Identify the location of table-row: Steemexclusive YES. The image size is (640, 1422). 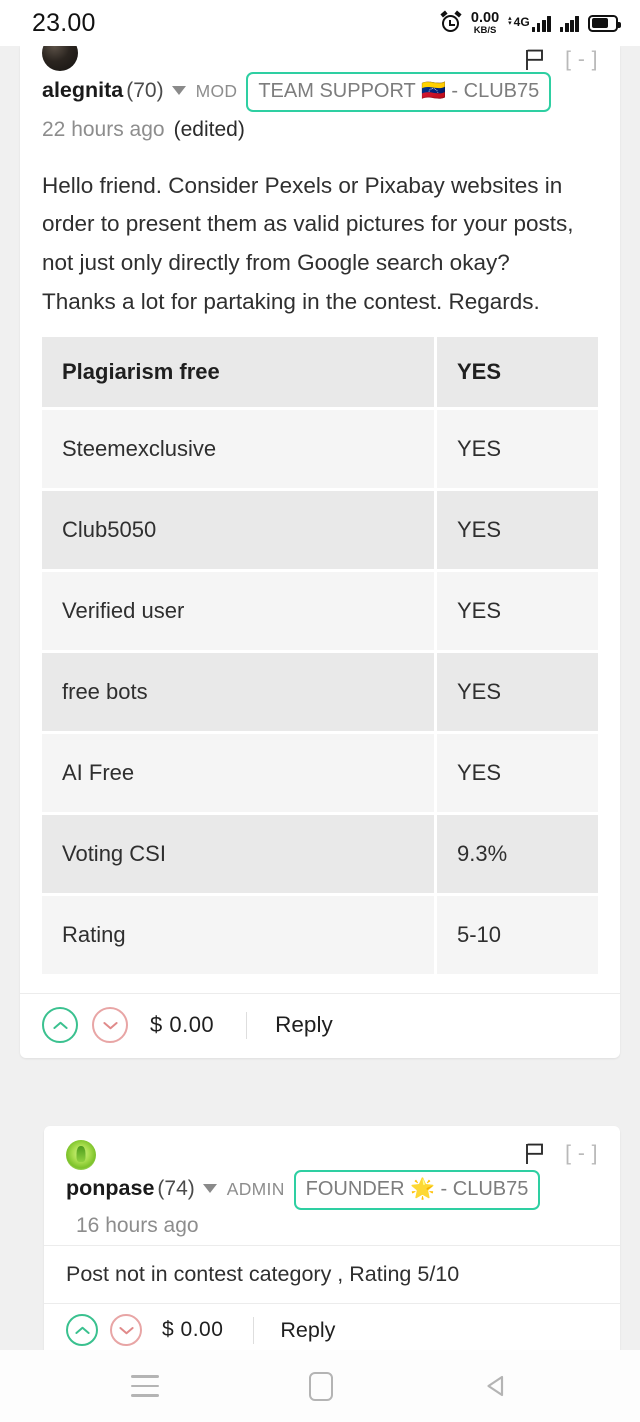
(320, 449).